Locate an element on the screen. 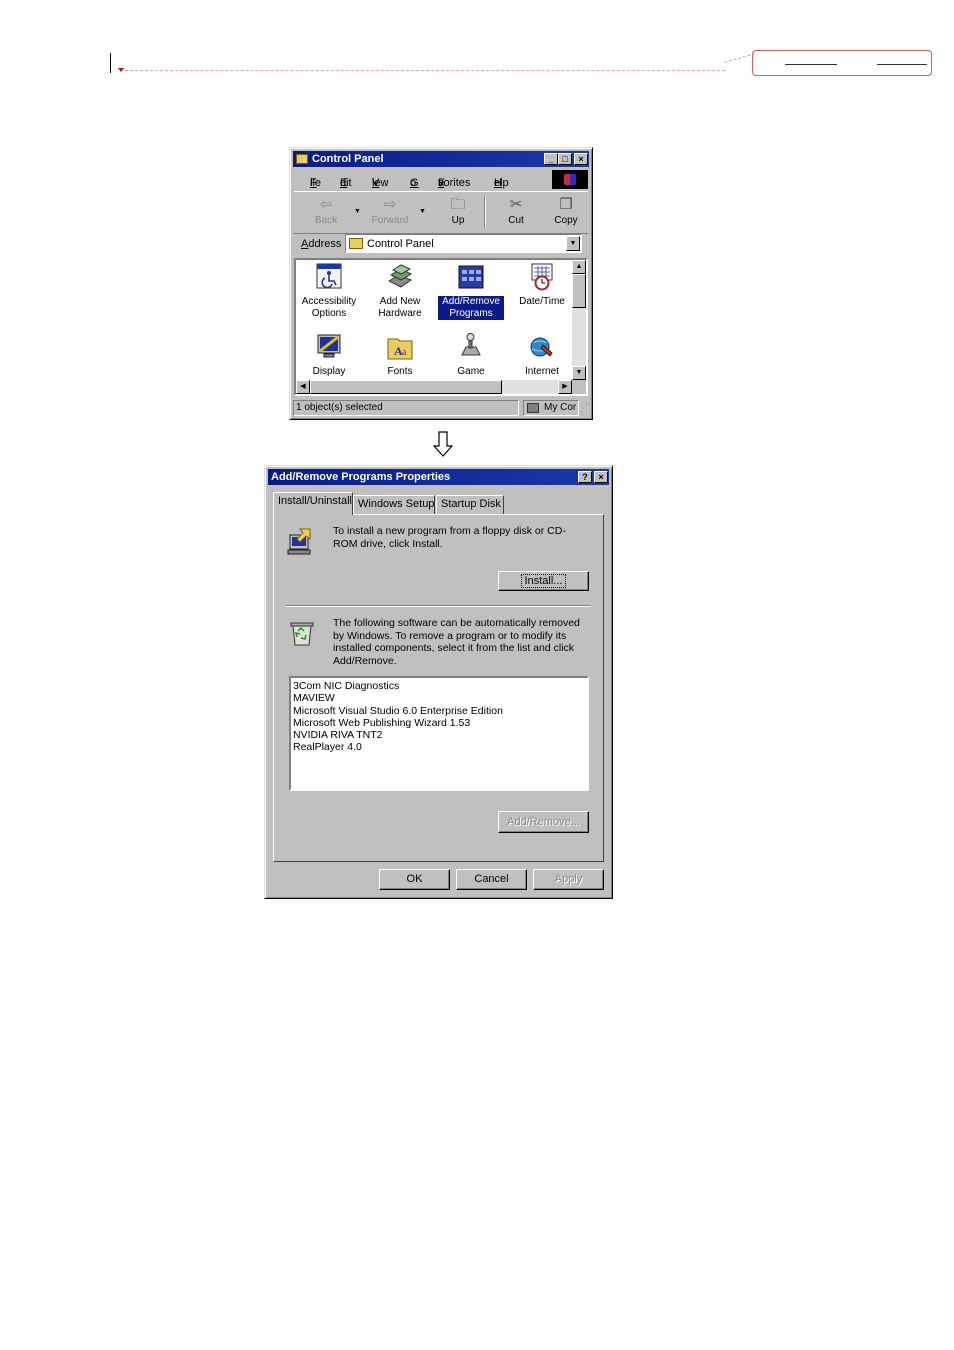  cp-item-label: Accessibility Options is located at coordinates (329, 307).